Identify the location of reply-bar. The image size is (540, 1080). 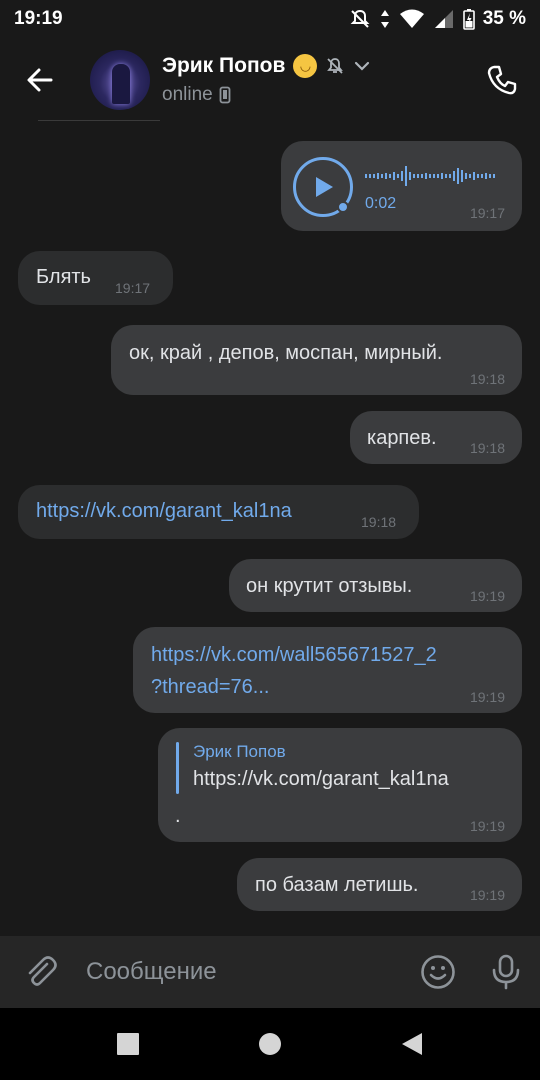
(177, 768).